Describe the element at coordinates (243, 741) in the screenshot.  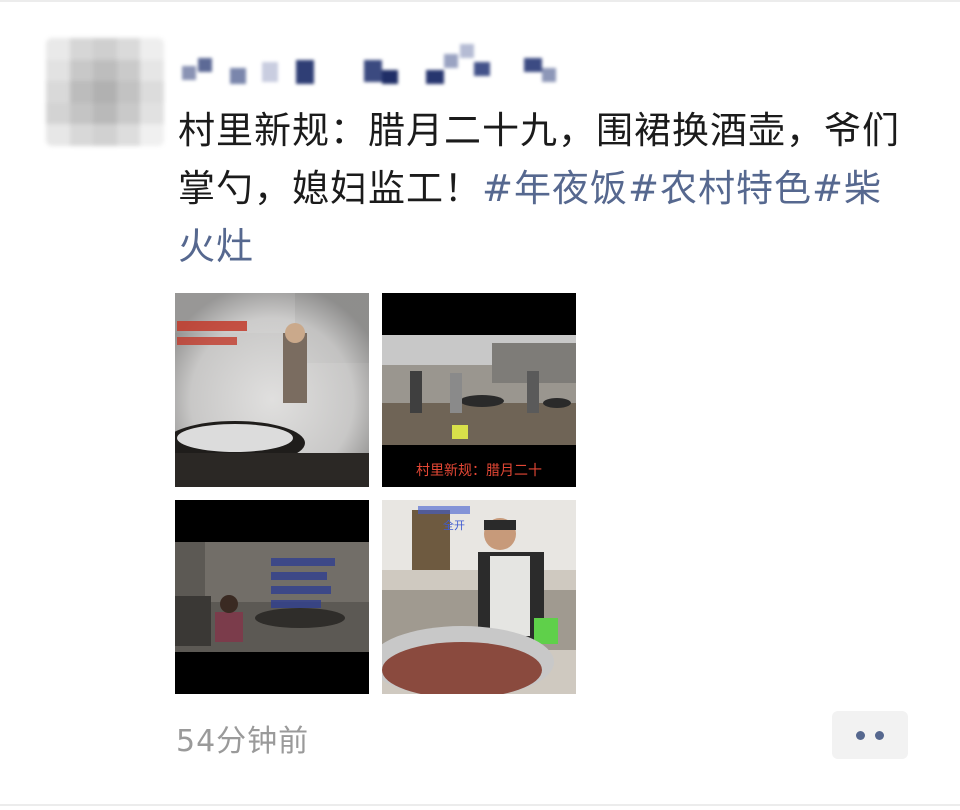
I see `post-time: 54分钟前` at that location.